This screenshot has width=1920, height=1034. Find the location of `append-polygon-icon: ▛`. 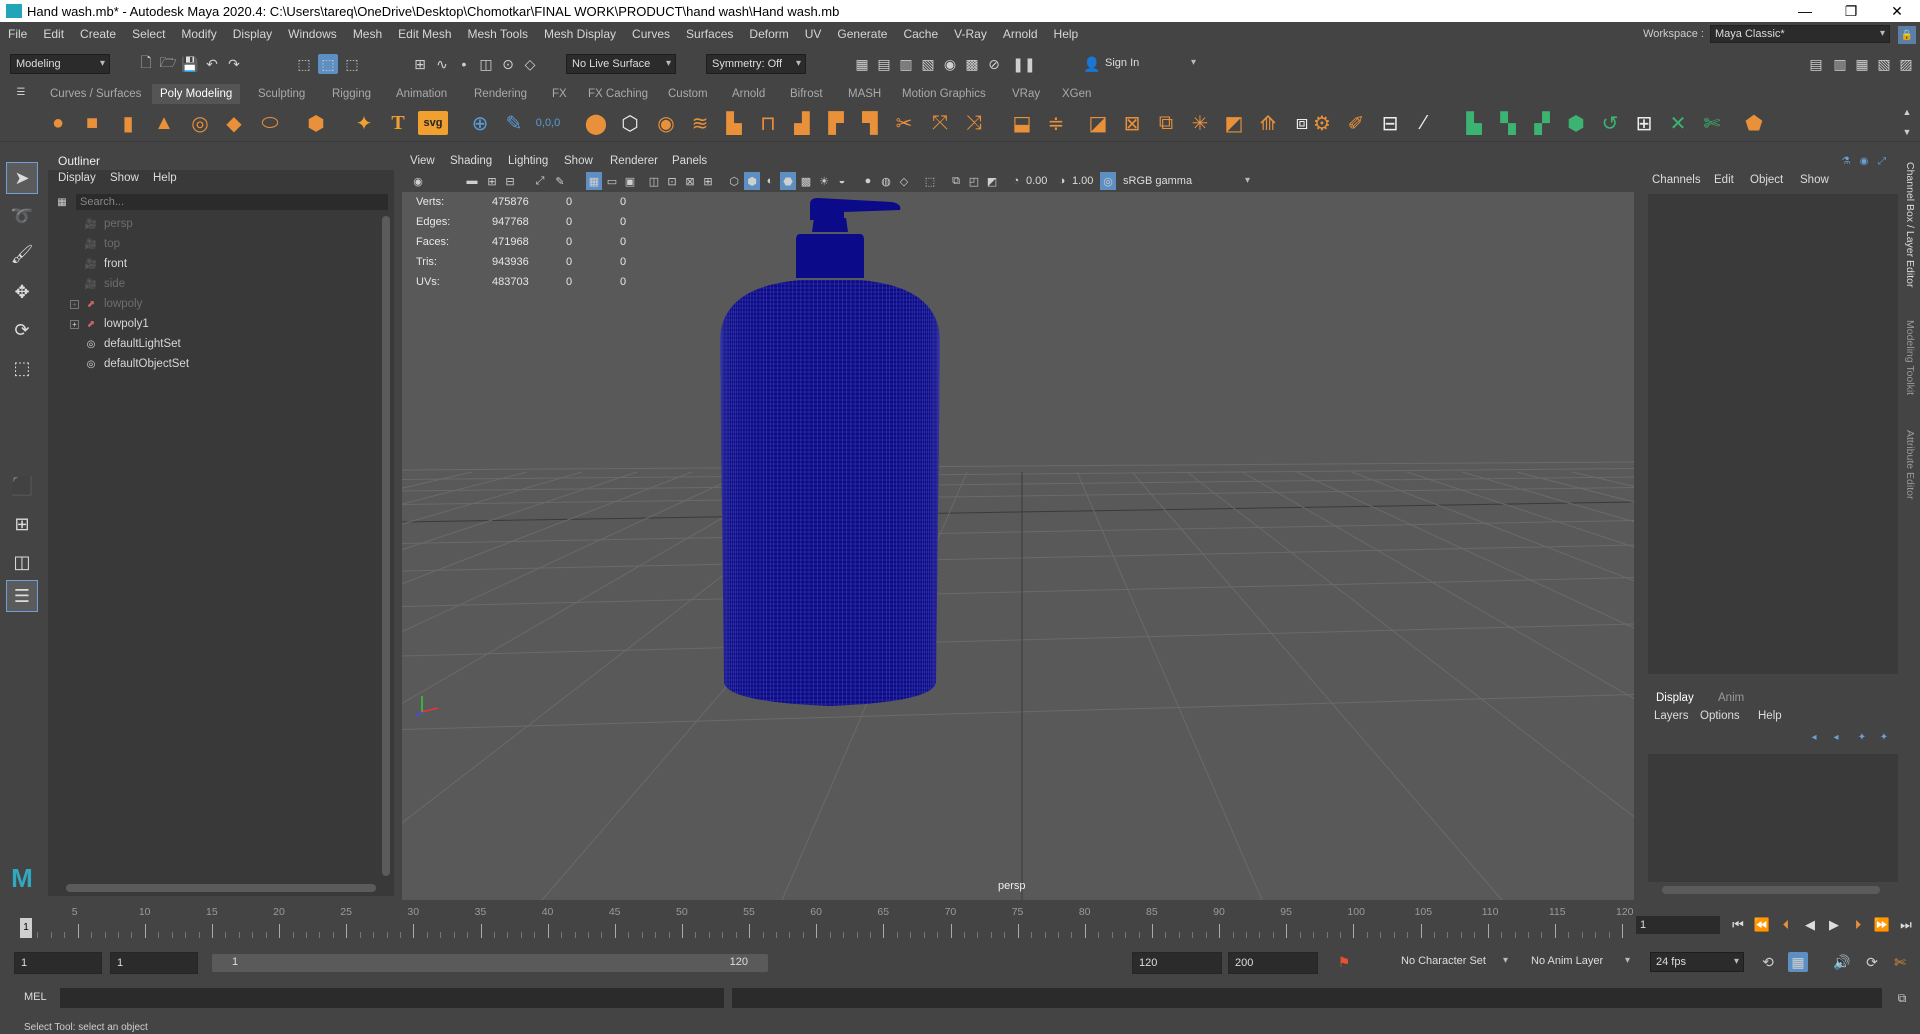

append-polygon-icon: ▛ is located at coordinates (836, 123).